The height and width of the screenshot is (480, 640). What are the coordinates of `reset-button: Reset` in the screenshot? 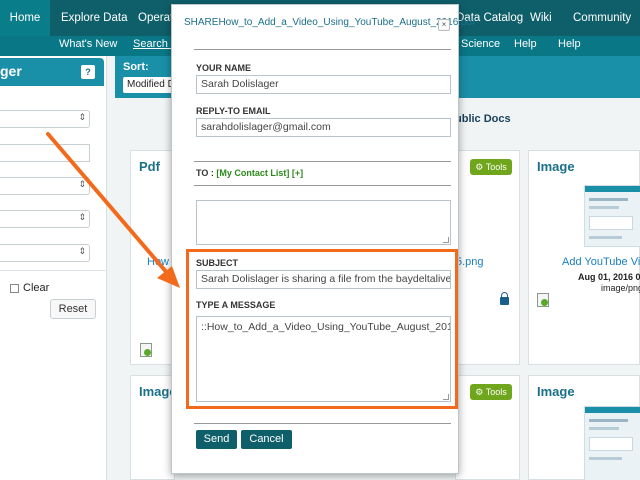 It's located at (73, 309).